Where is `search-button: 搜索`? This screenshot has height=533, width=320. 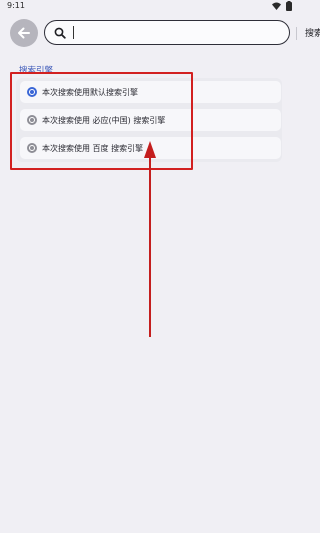
search-button: 搜索 is located at coordinates (308, 32).